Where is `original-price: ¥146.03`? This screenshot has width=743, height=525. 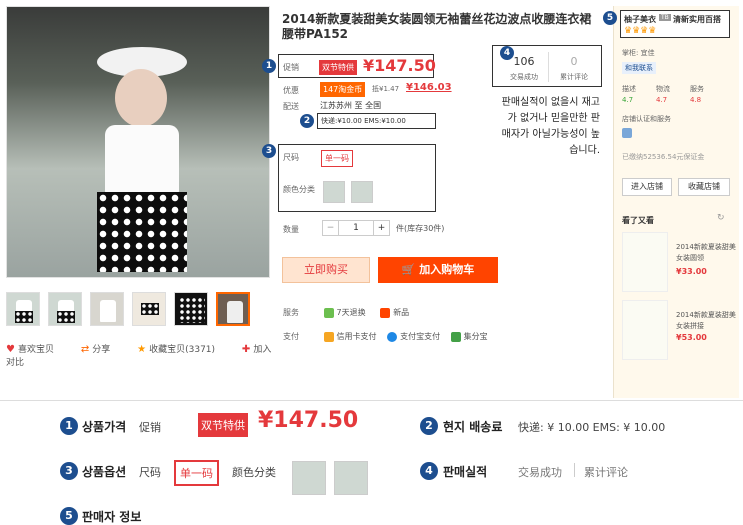
original-price: ¥146.03 is located at coordinates (429, 87).